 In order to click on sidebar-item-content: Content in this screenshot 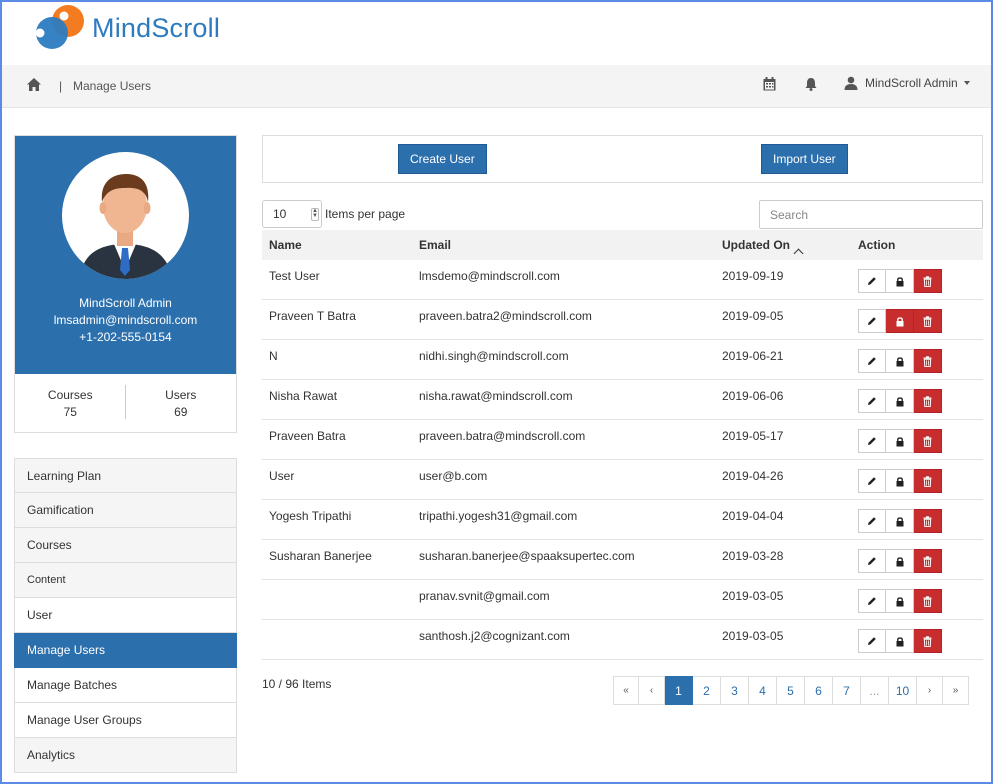, I will do `click(125, 580)`.